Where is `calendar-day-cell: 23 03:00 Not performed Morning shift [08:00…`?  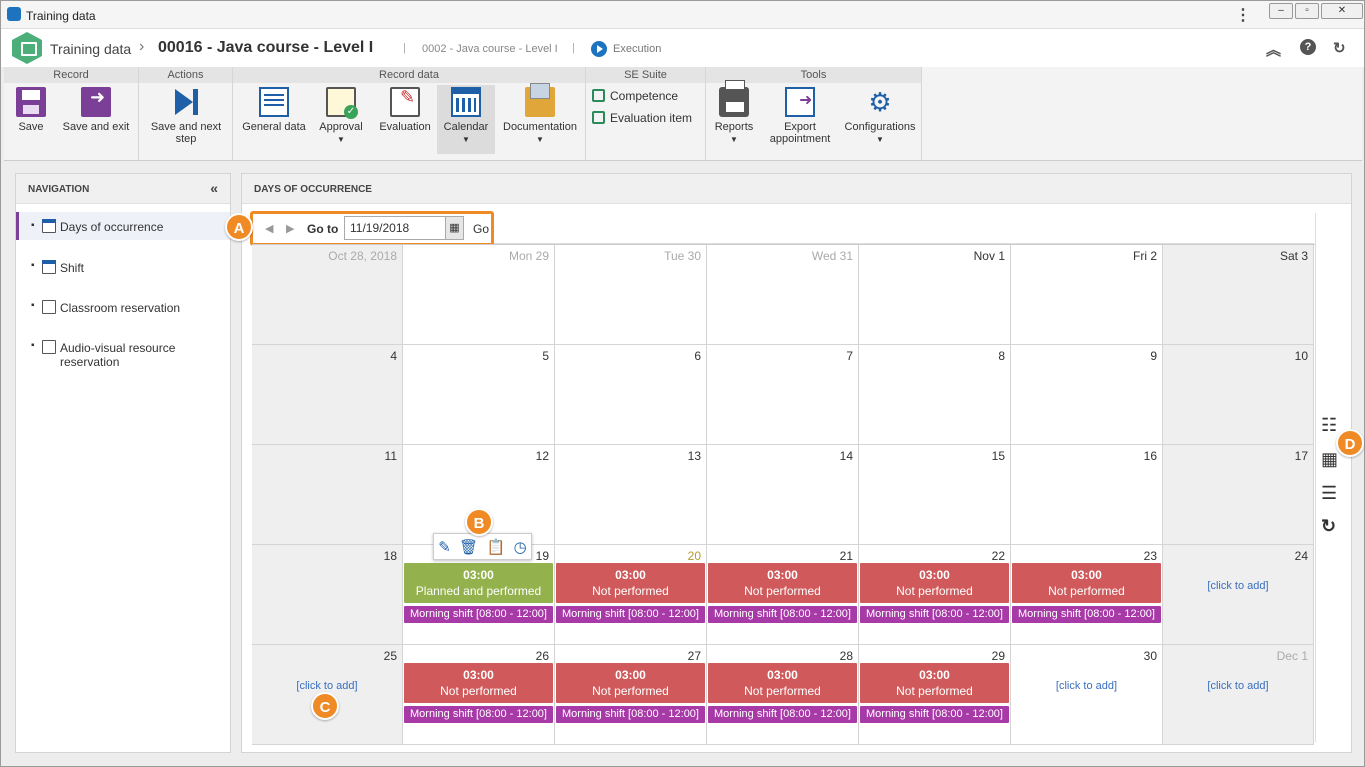
calendar-day-cell: 23 03:00 Not performed Morning shift [08:00… is located at coordinates (1087, 595).